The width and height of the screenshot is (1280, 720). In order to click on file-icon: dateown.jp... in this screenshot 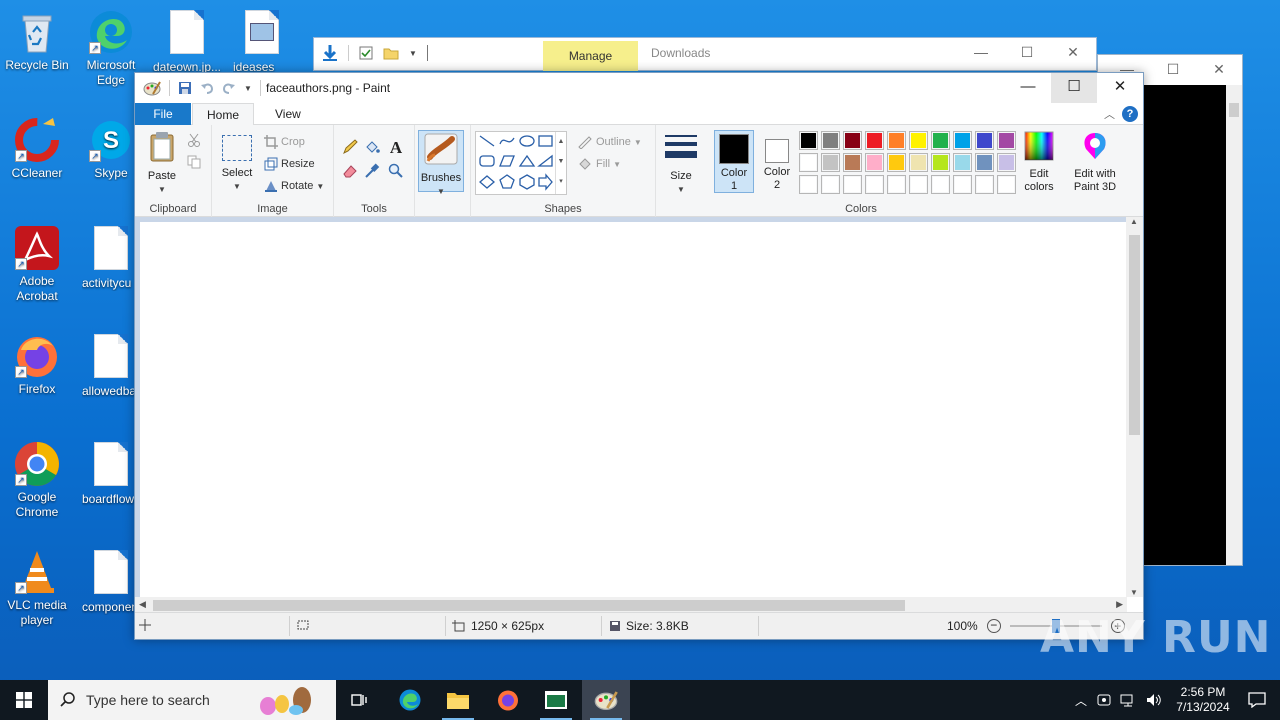, I will do `click(187, 41)`.